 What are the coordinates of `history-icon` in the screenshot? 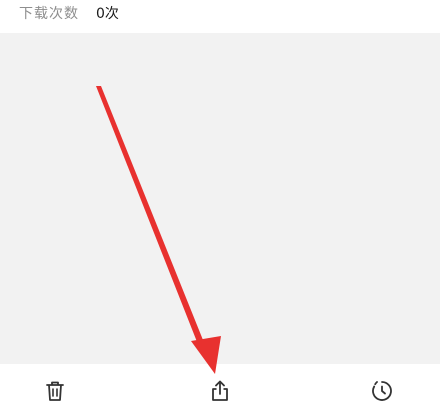 It's located at (382, 391).